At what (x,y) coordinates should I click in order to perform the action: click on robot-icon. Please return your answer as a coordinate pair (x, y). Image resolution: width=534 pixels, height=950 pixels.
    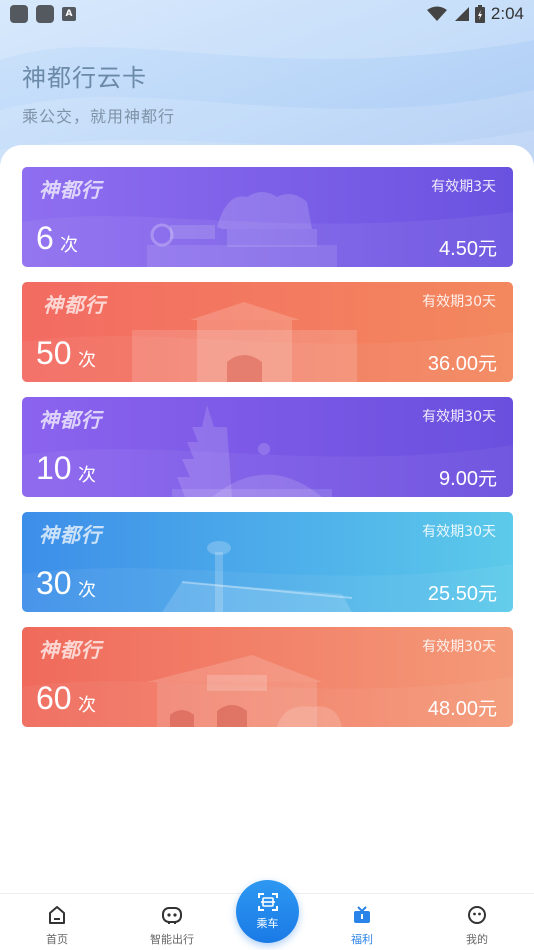
    Looking at the image, I should click on (172, 915).